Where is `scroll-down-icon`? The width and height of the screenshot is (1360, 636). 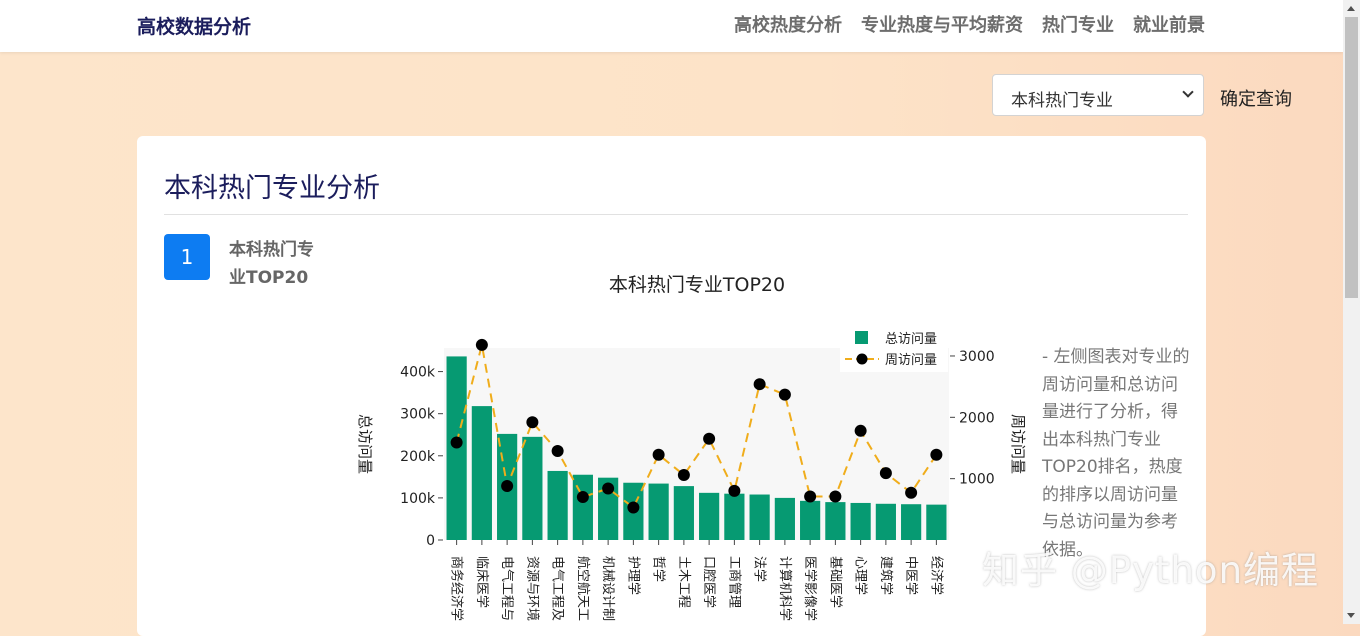
scroll-down-icon is located at coordinates (1351, 615).